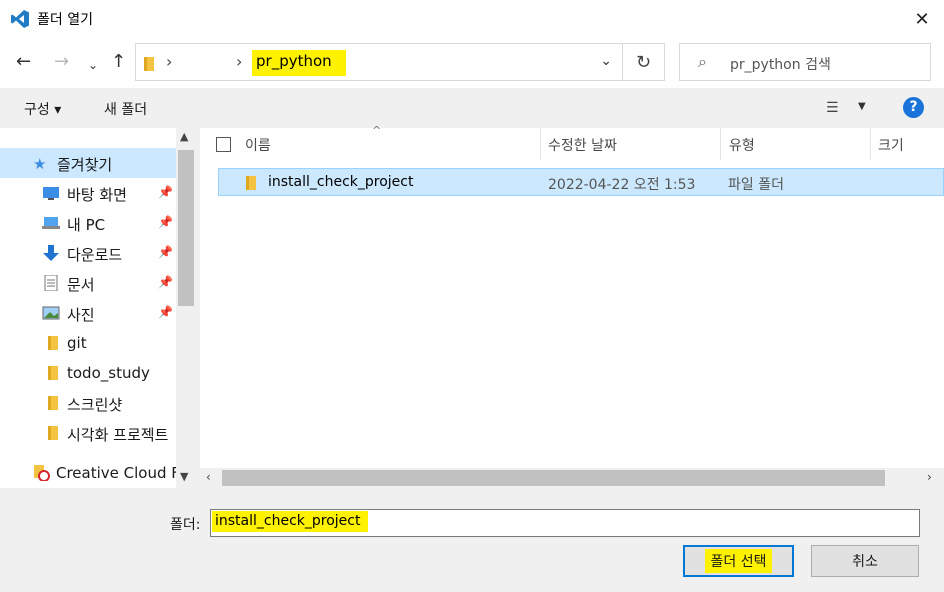 This screenshot has height=592, width=944. I want to click on nav-item-creative-cloud: Creative Cloud Fil, so click(93, 473).